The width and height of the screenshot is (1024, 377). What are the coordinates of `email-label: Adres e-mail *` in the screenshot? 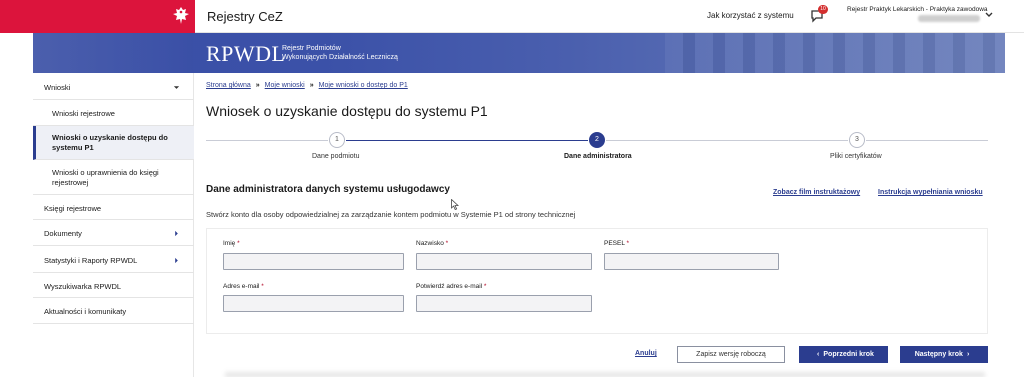 It's located at (243, 286).